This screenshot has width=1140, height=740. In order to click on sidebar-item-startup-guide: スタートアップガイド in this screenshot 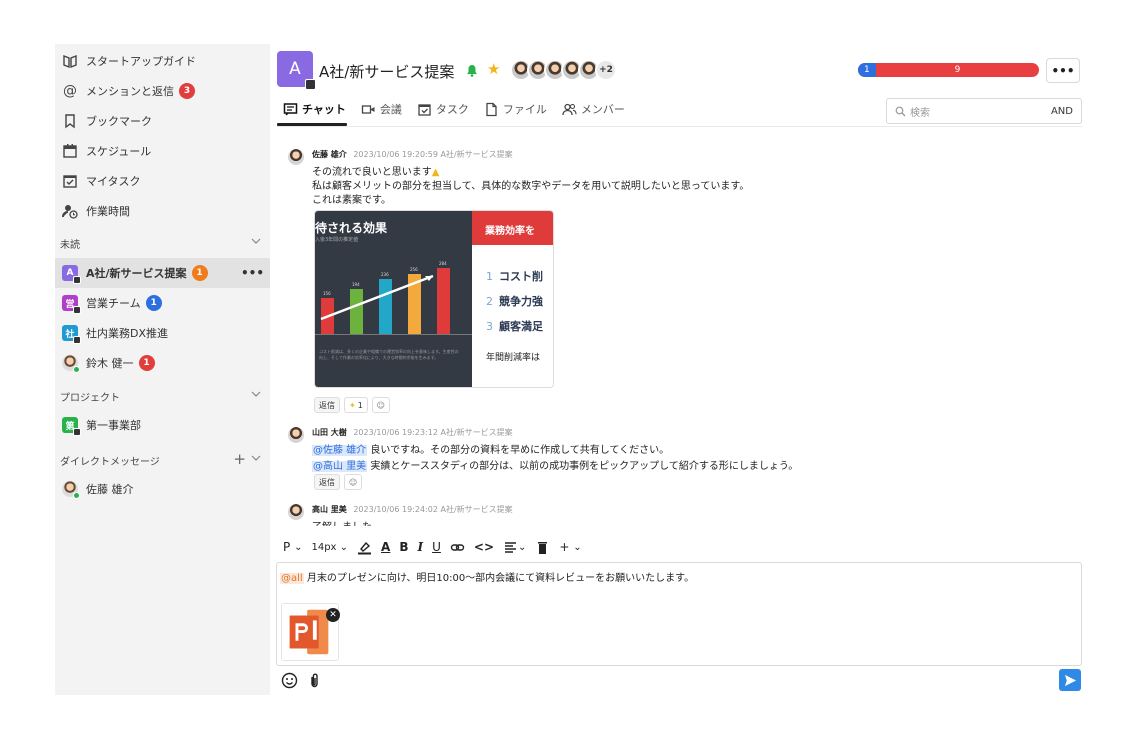, I will do `click(162, 61)`.